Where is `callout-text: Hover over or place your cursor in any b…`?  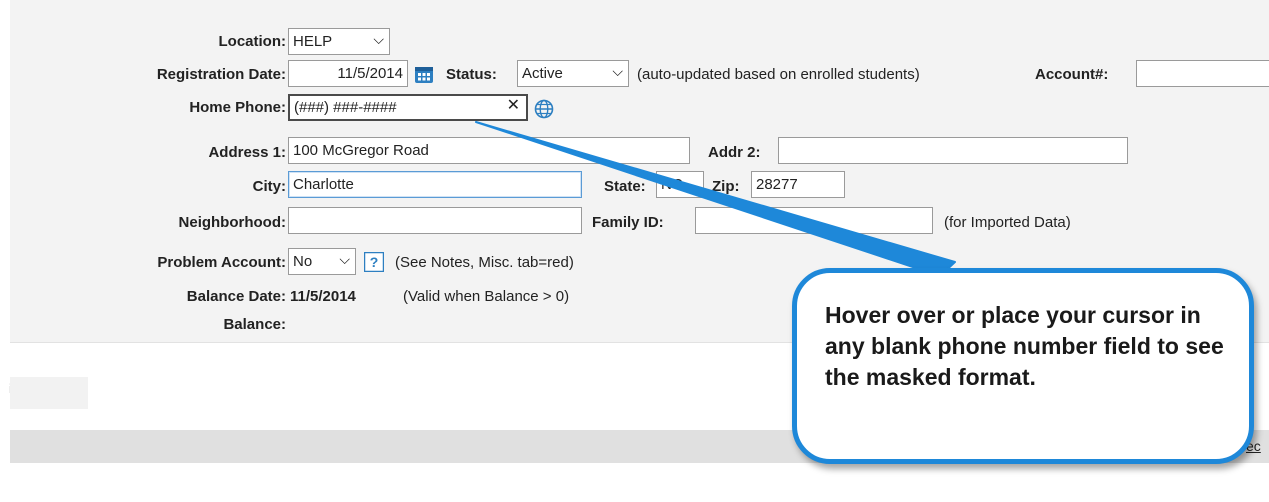 callout-text: Hover over or place your cursor in any b… is located at coordinates (1024, 346).